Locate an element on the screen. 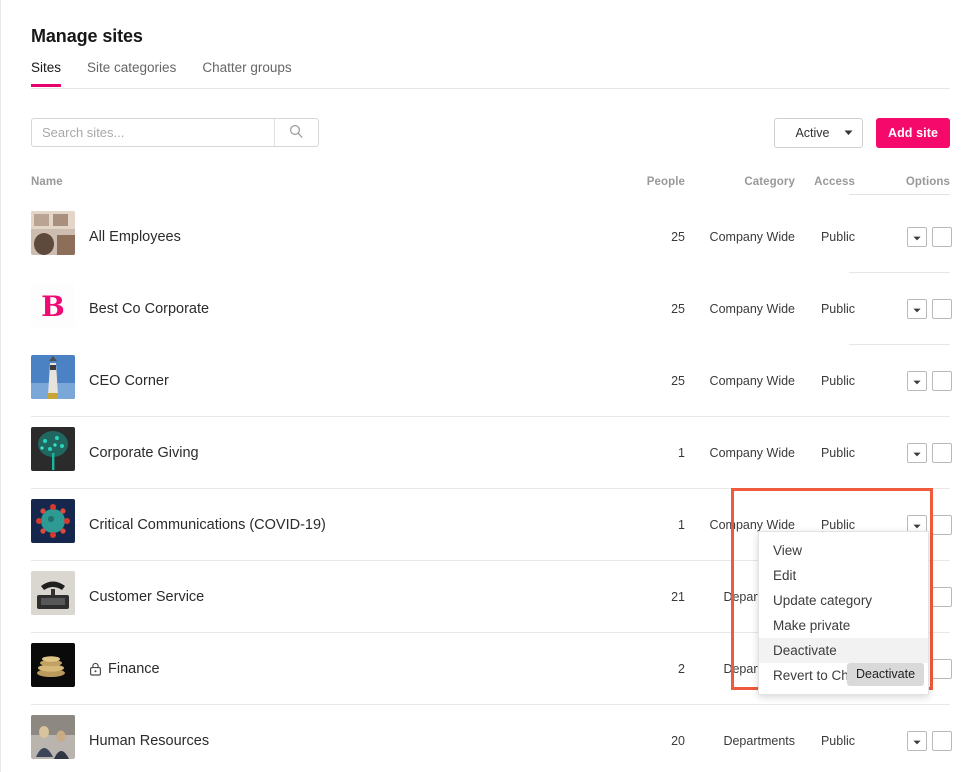 The height and width of the screenshot is (772, 979). site-name-cell: Finance is located at coordinates (124, 669).